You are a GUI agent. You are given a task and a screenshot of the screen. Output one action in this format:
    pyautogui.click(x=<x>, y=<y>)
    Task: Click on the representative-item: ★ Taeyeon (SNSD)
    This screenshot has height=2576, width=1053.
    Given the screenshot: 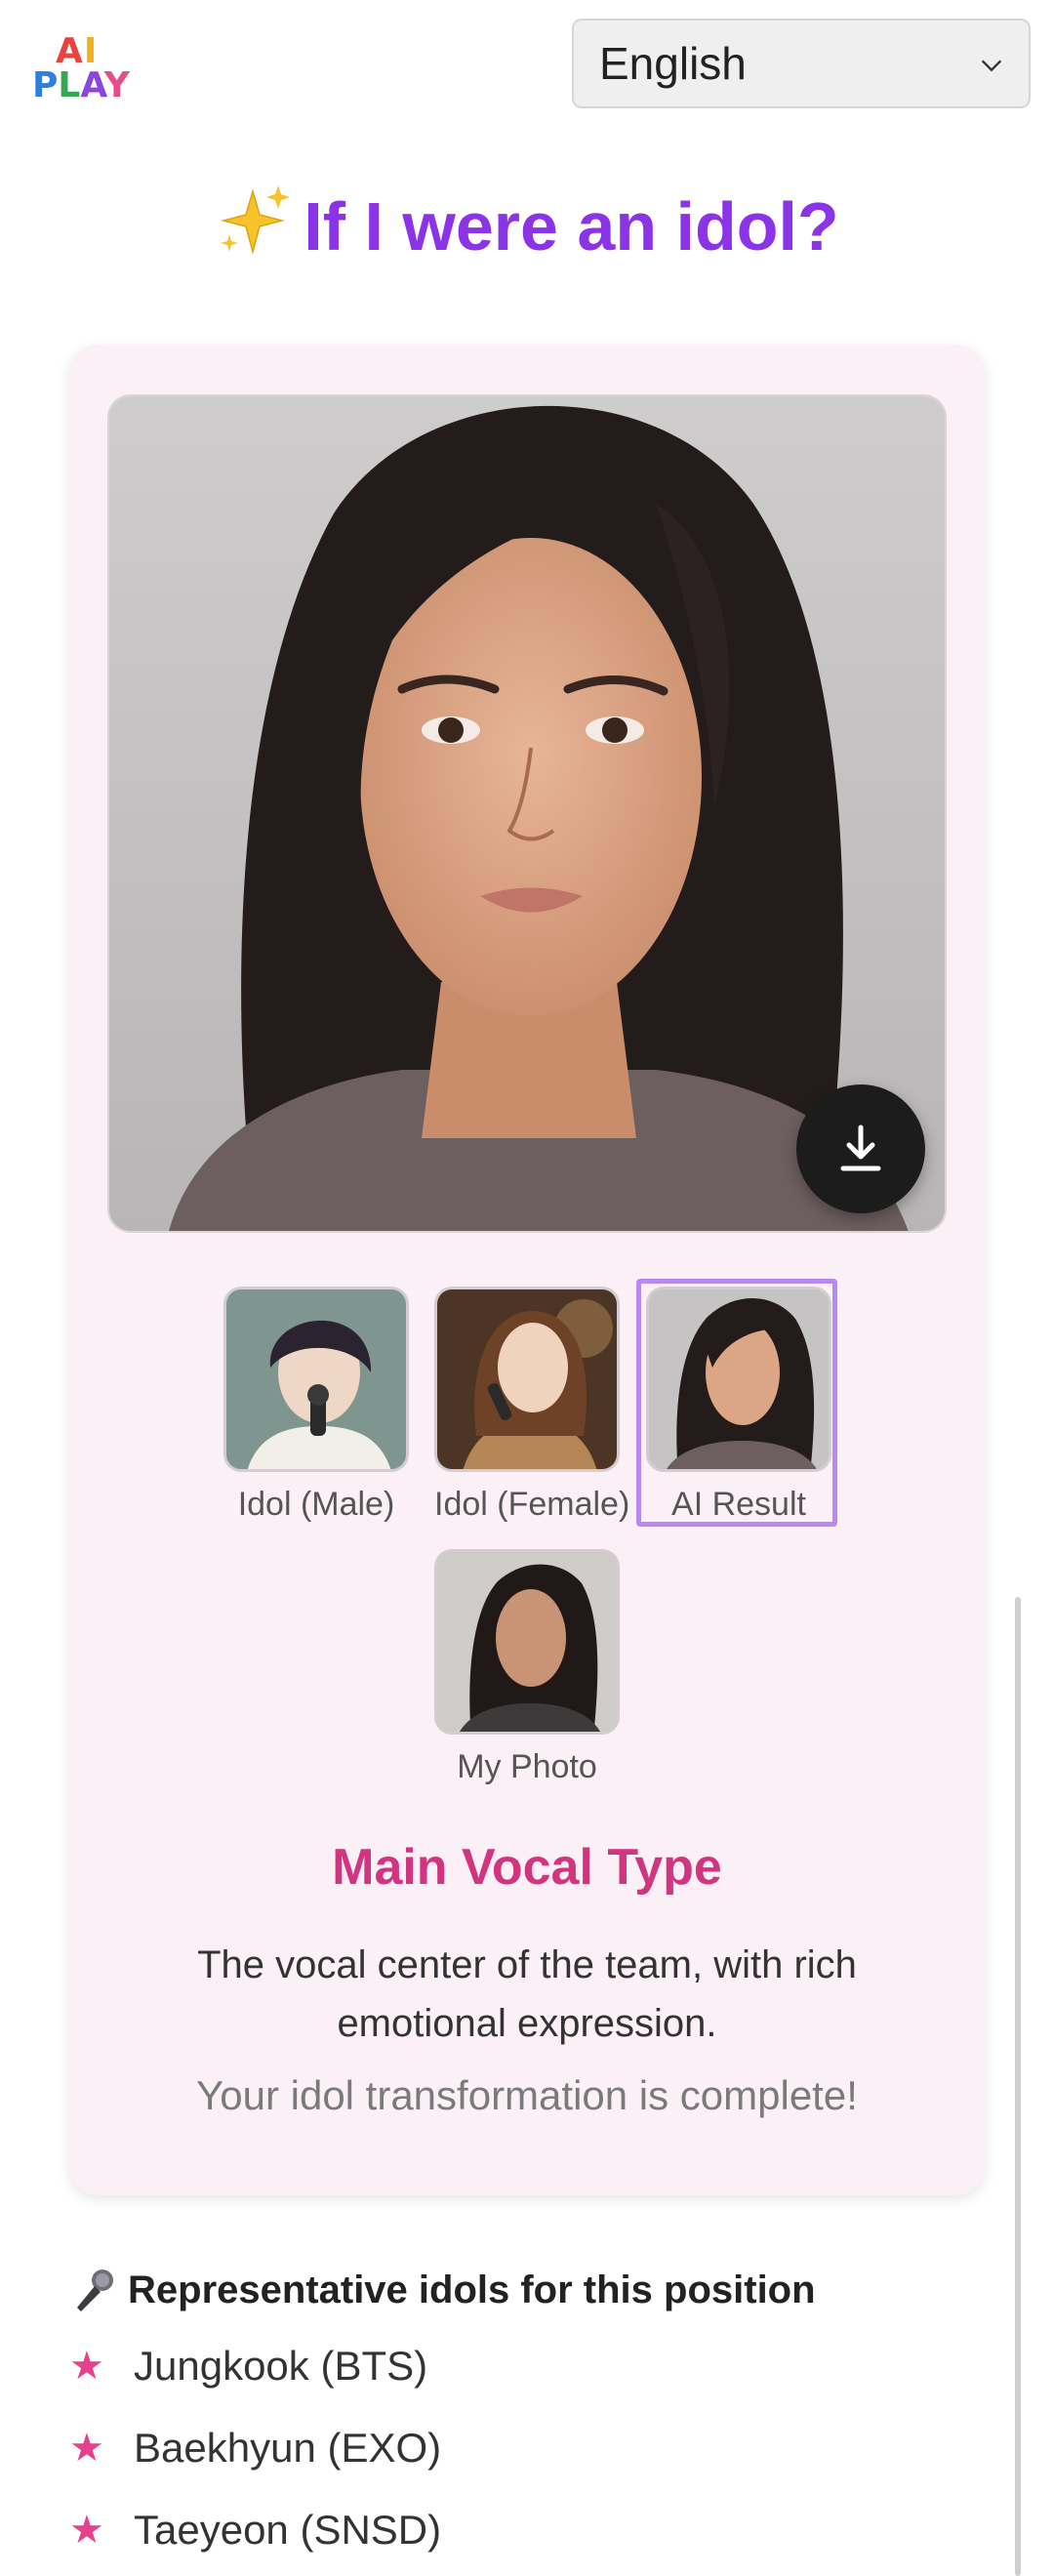 What is the action you would take?
    pyautogui.click(x=255, y=2530)
    